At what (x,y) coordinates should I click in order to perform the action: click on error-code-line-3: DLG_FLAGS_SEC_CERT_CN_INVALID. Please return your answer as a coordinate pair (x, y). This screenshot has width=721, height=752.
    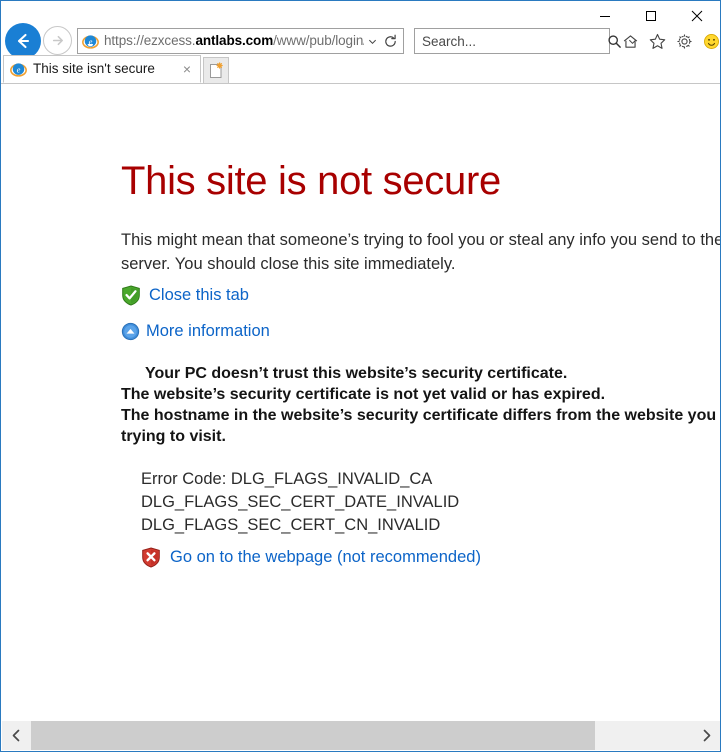
    Looking at the image, I should click on (291, 525).